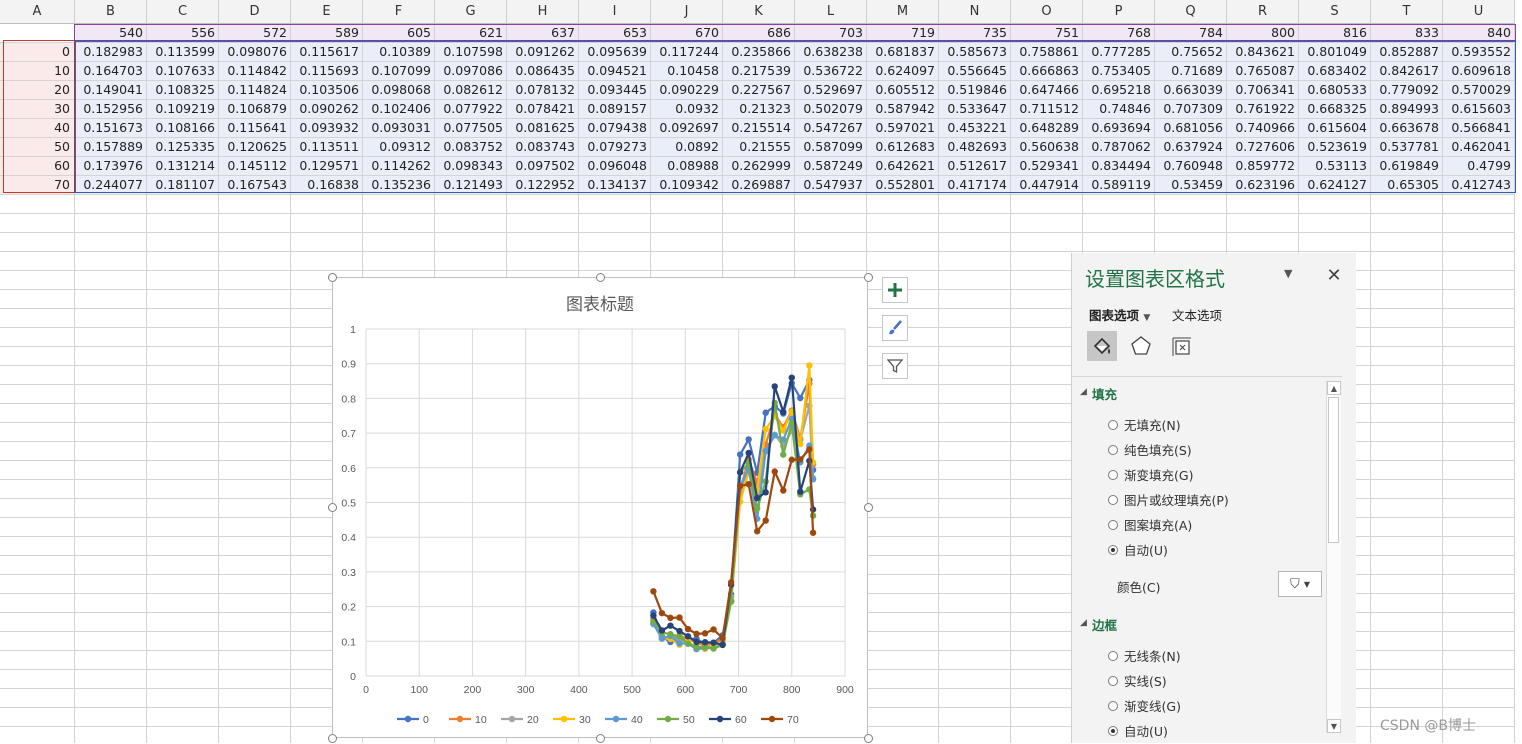  What do you see at coordinates (1479, 90) in the screenshot?
I see `data-cell: 0.570029` at bounding box center [1479, 90].